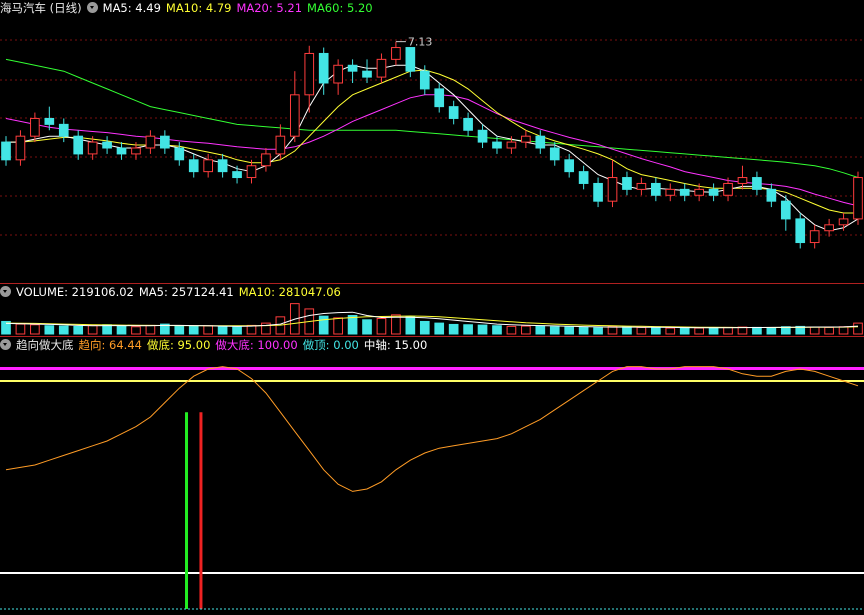 Image resolution: width=864 pixels, height=615 pixels. I want to click on high-label: 7.13, so click(420, 42).